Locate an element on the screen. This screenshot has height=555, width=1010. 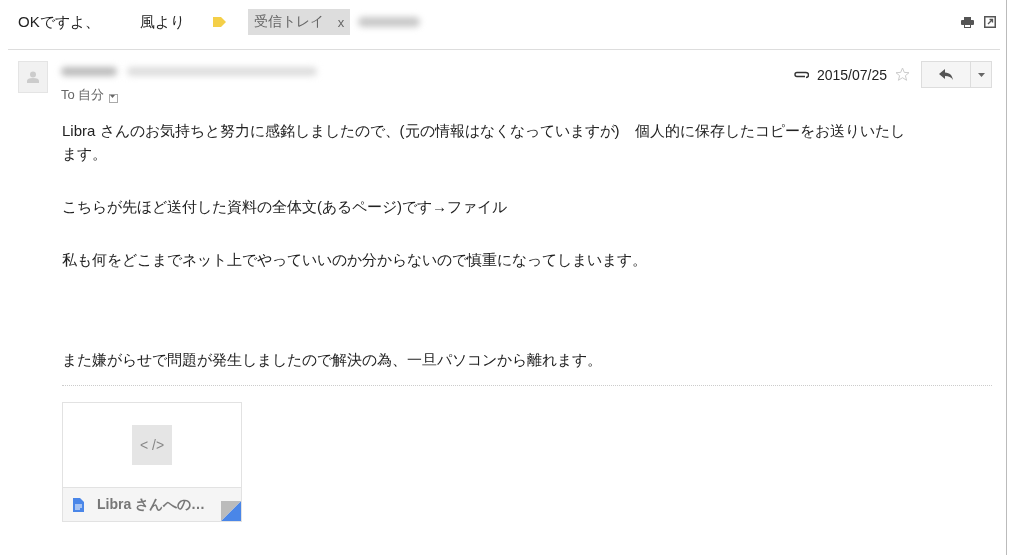
message-paragraph: また嫌がらせで問題が発生しましたので解決の為、一旦パソコンから離れます。 is located at coordinates (332, 360).